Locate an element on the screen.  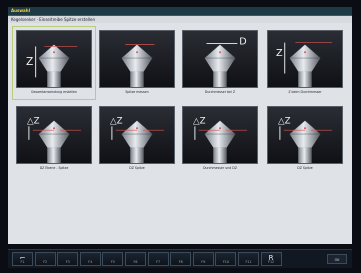
softkey-f1: ⌐ F1 is located at coordinates (22, 259).